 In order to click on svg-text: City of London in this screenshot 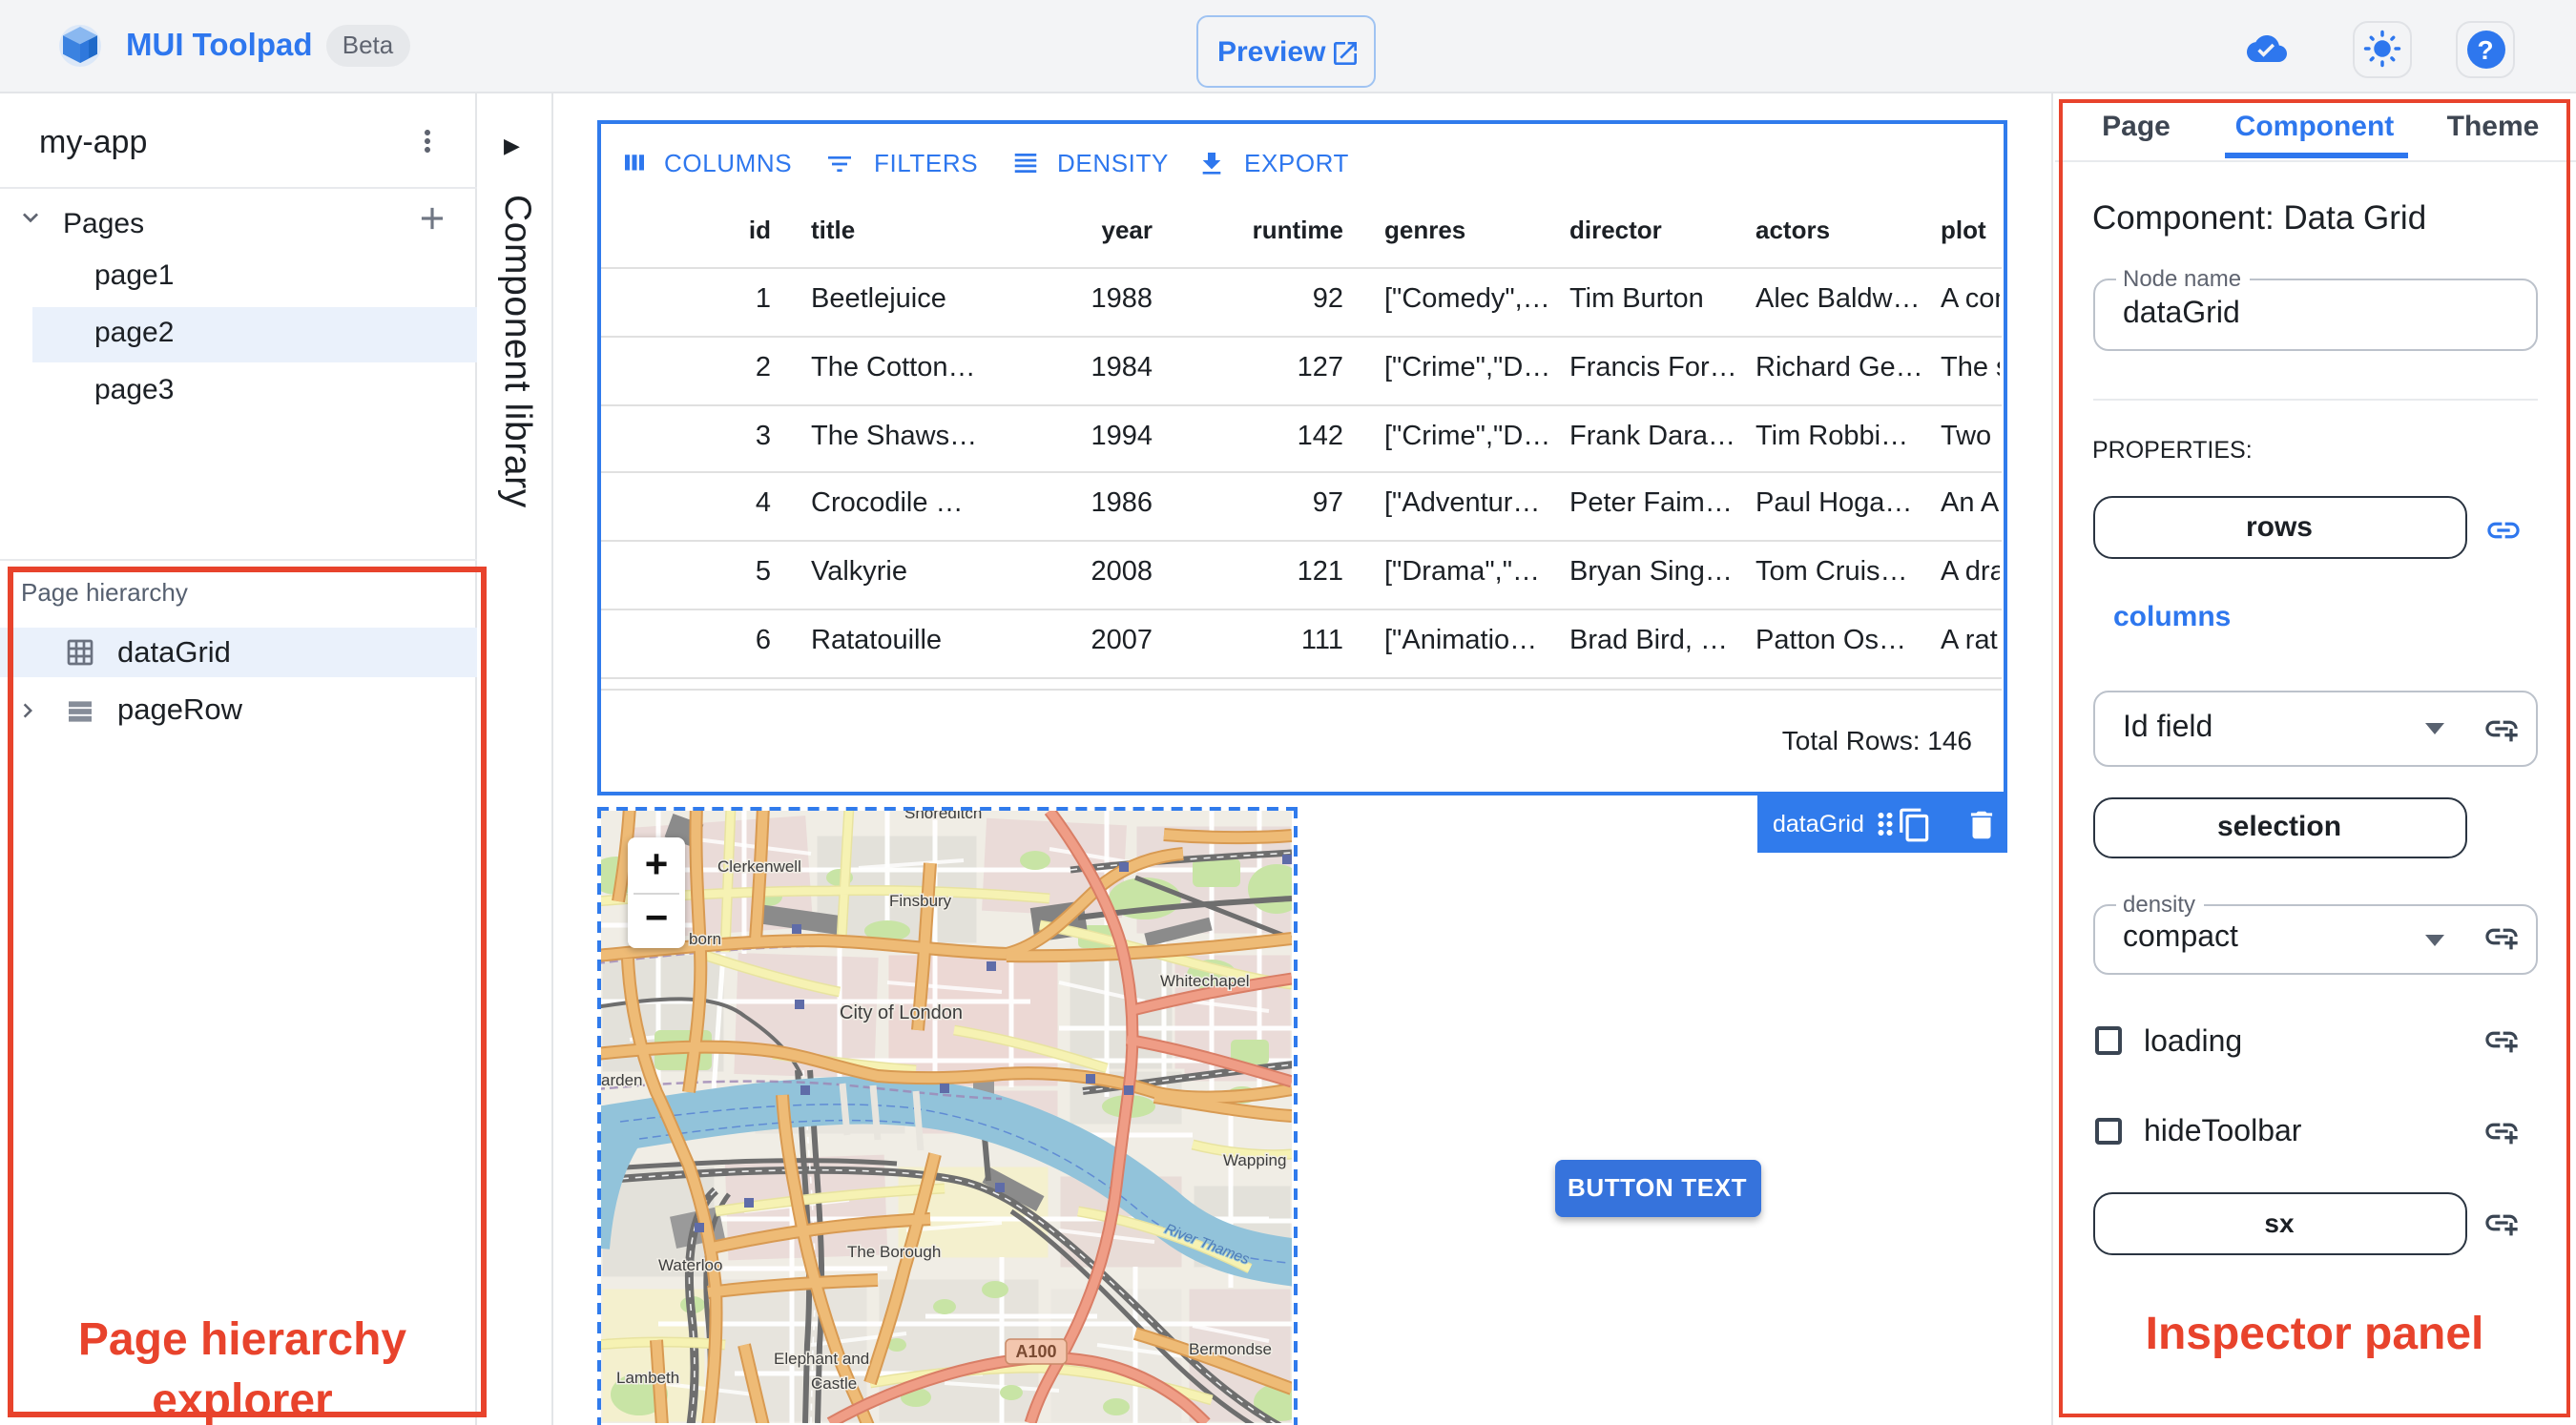, I will do `click(901, 1012)`.